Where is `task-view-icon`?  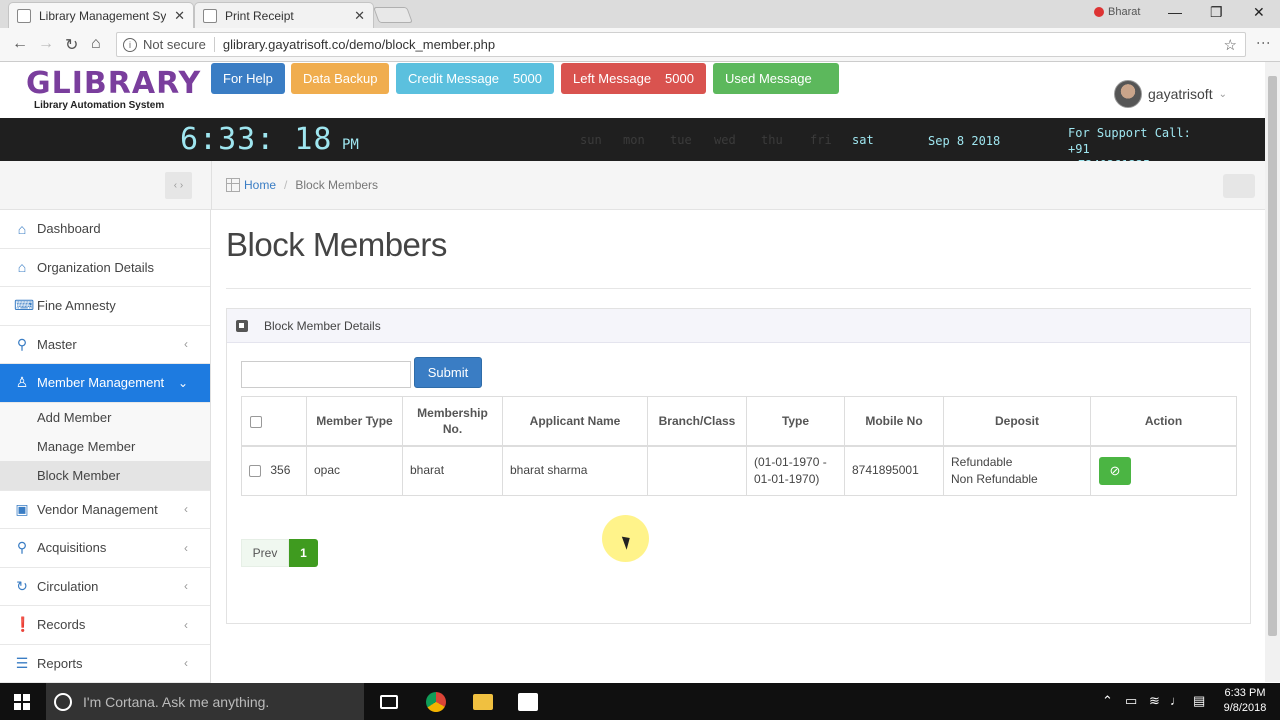 task-view-icon is located at coordinates (389, 702).